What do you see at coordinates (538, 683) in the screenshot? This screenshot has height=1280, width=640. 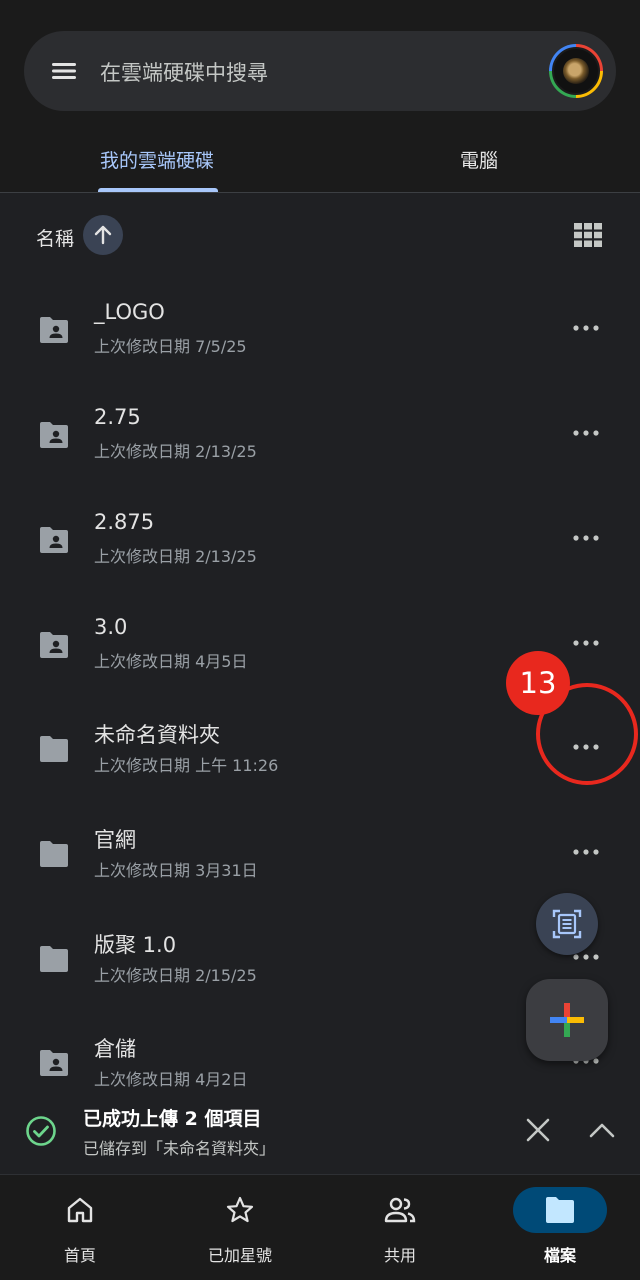 I see `step-number-badge: 13` at bounding box center [538, 683].